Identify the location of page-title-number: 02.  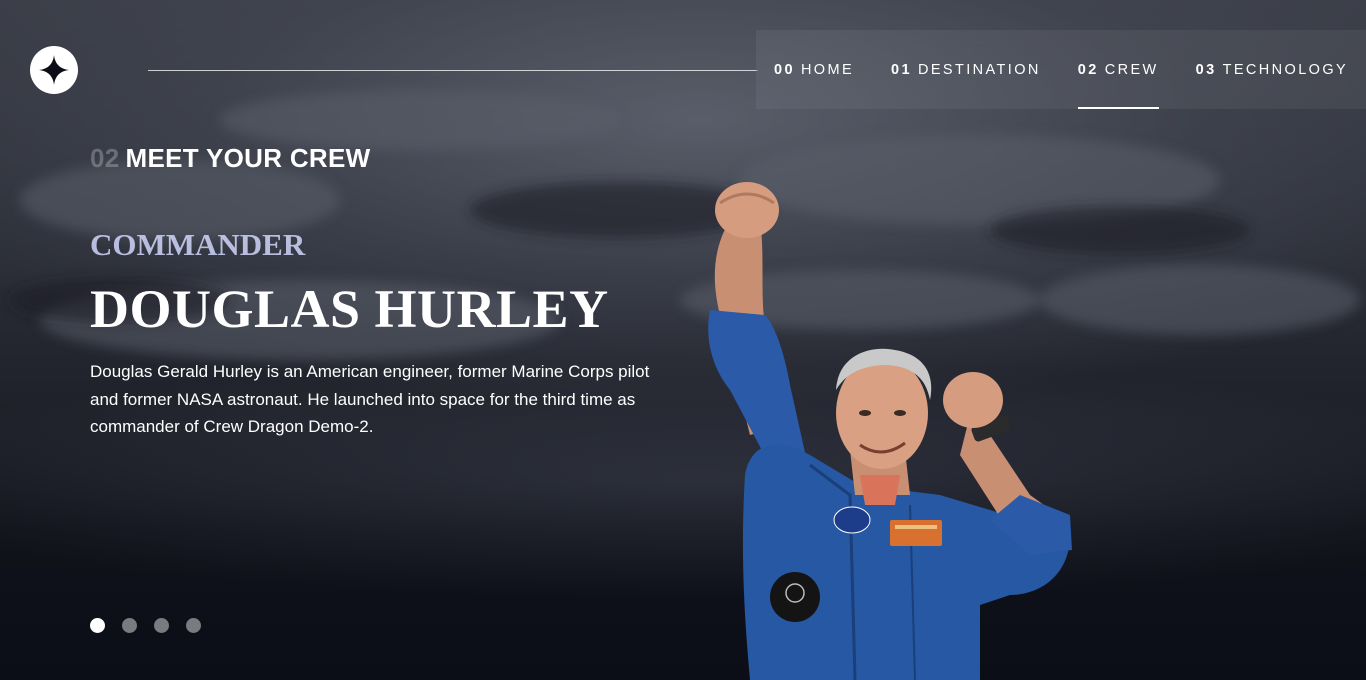
(105, 158).